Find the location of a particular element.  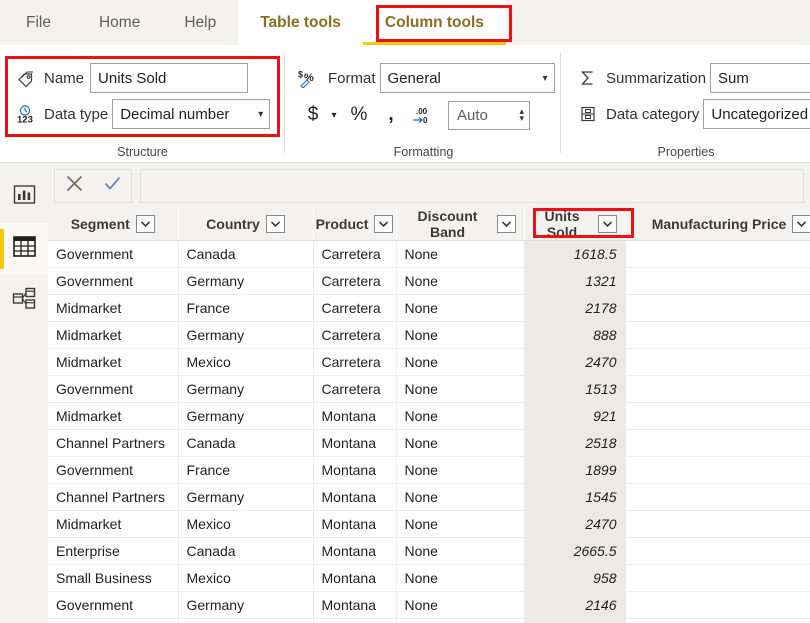

sidebar-item-data-view is located at coordinates (24, 249).